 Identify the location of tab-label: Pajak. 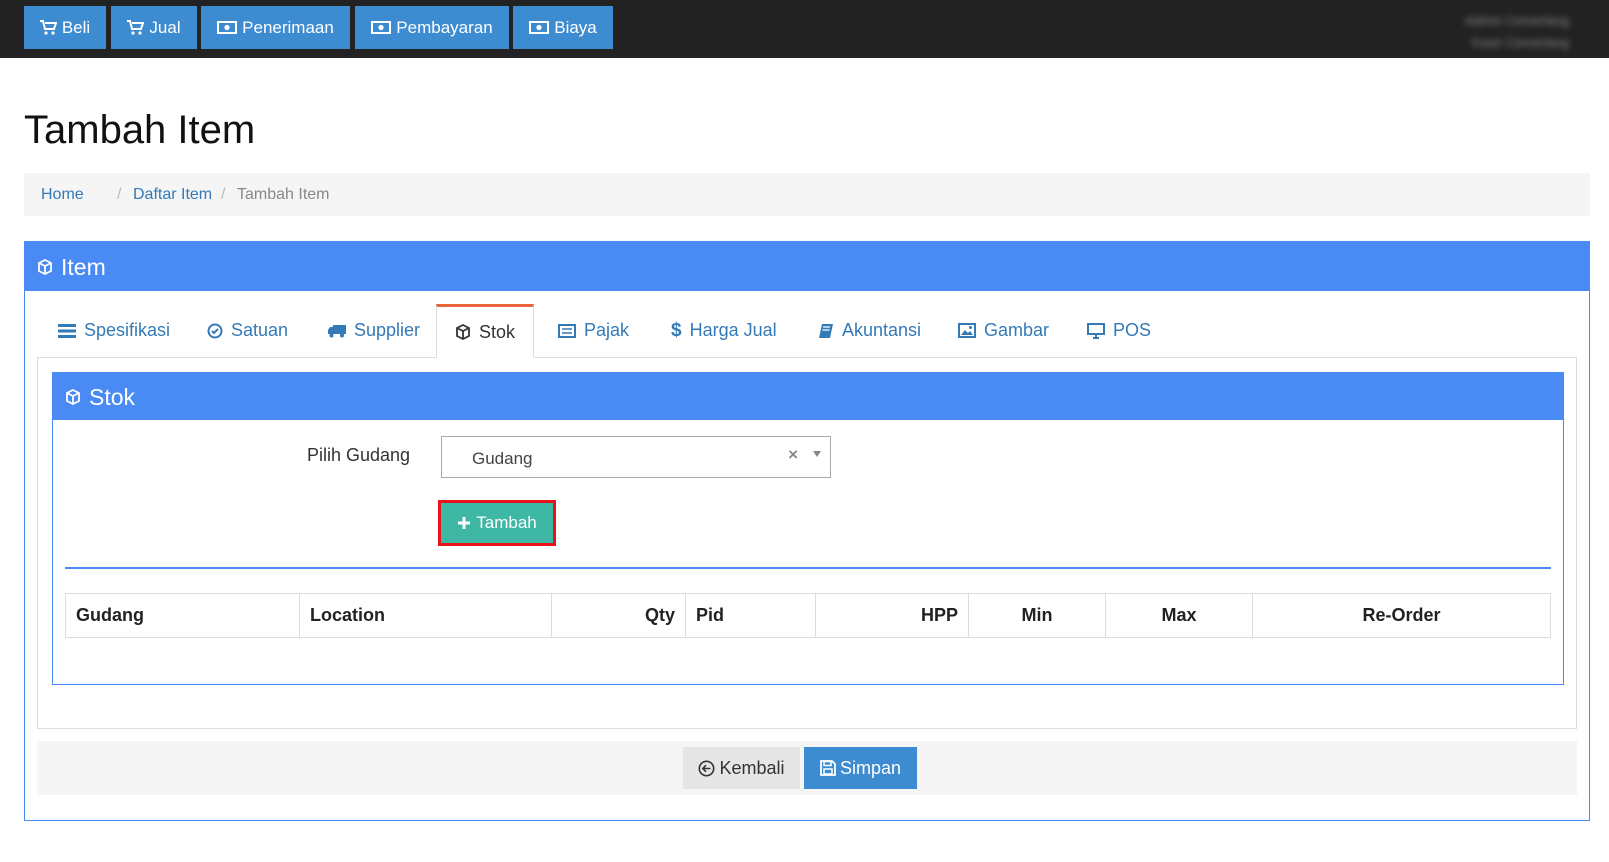
(607, 330).